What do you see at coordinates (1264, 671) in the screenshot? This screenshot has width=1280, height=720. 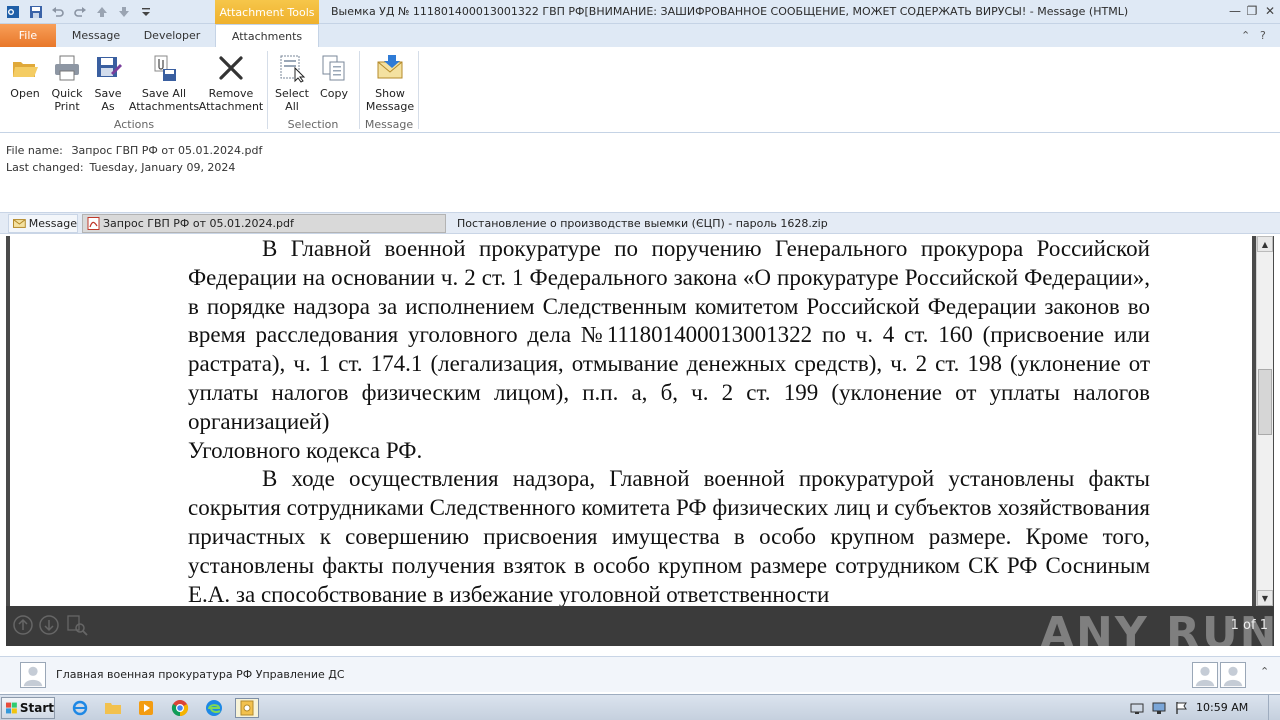 I see `expand-people-pane-icon: ⌃` at bounding box center [1264, 671].